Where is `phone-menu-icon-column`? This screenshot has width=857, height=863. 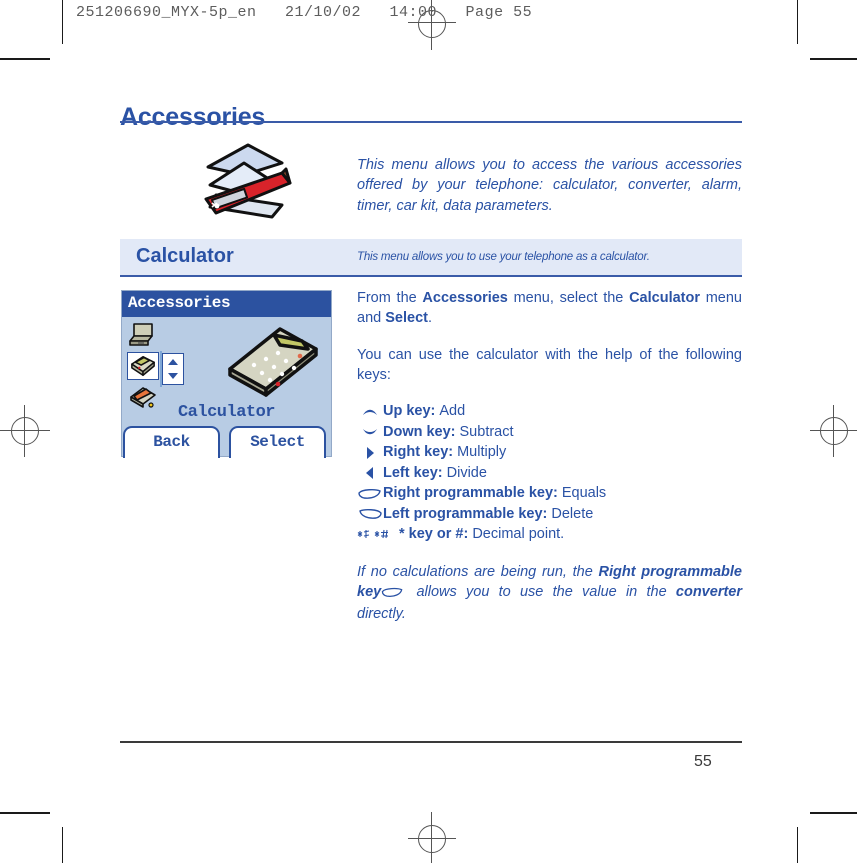
phone-menu-icon-column is located at coordinates (144, 367).